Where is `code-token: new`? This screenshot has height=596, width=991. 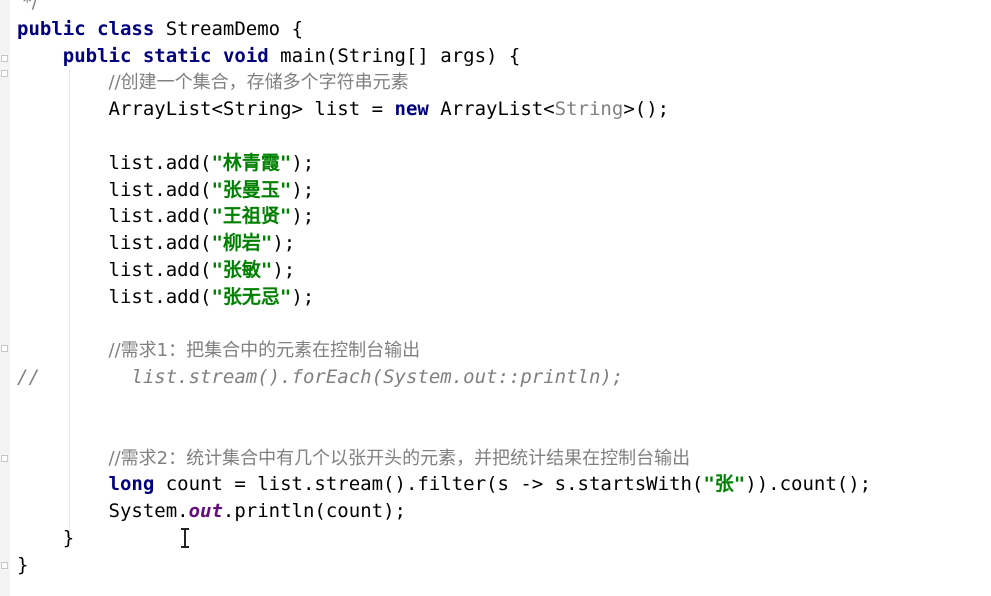
code-token: new is located at coordinates (411, 109).